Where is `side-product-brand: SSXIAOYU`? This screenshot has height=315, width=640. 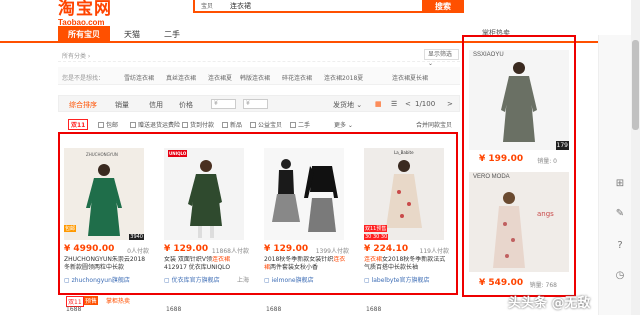 side-product-brand: SSXIAOYU is located at coordinates (488, 55).